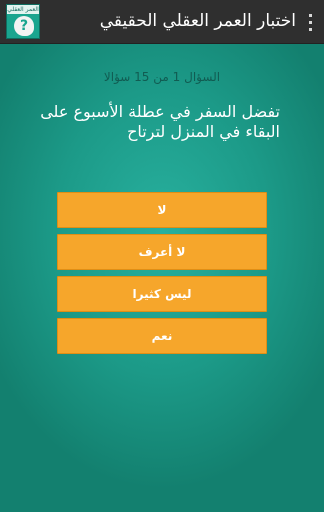  I want to click on question-counter: السؤال 1 من 15 سؤالا, so click(162, 77).